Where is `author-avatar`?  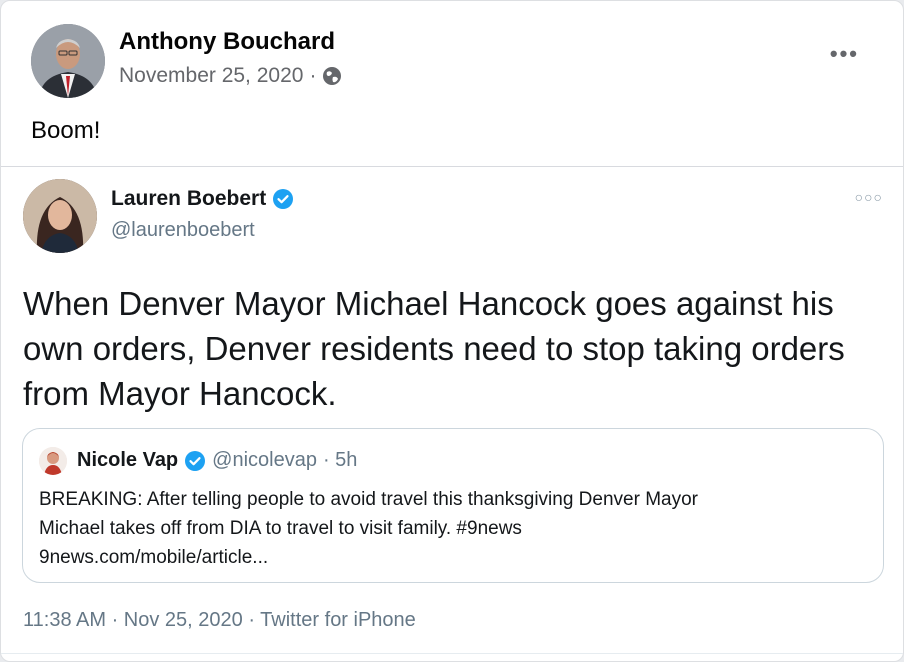
author-avatar is located at coordinates (68, 61).